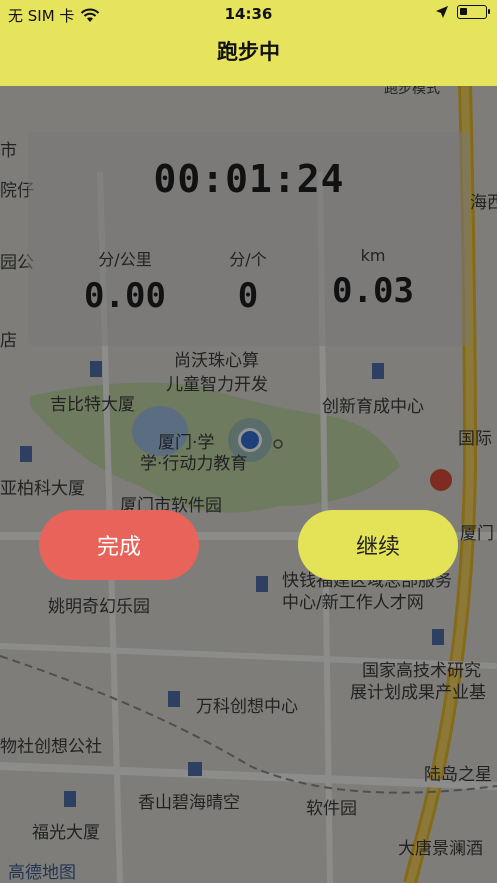  Describe the element at coordinates (442, 12) in the screenshot. I see `location-arrow-icon` at that location.